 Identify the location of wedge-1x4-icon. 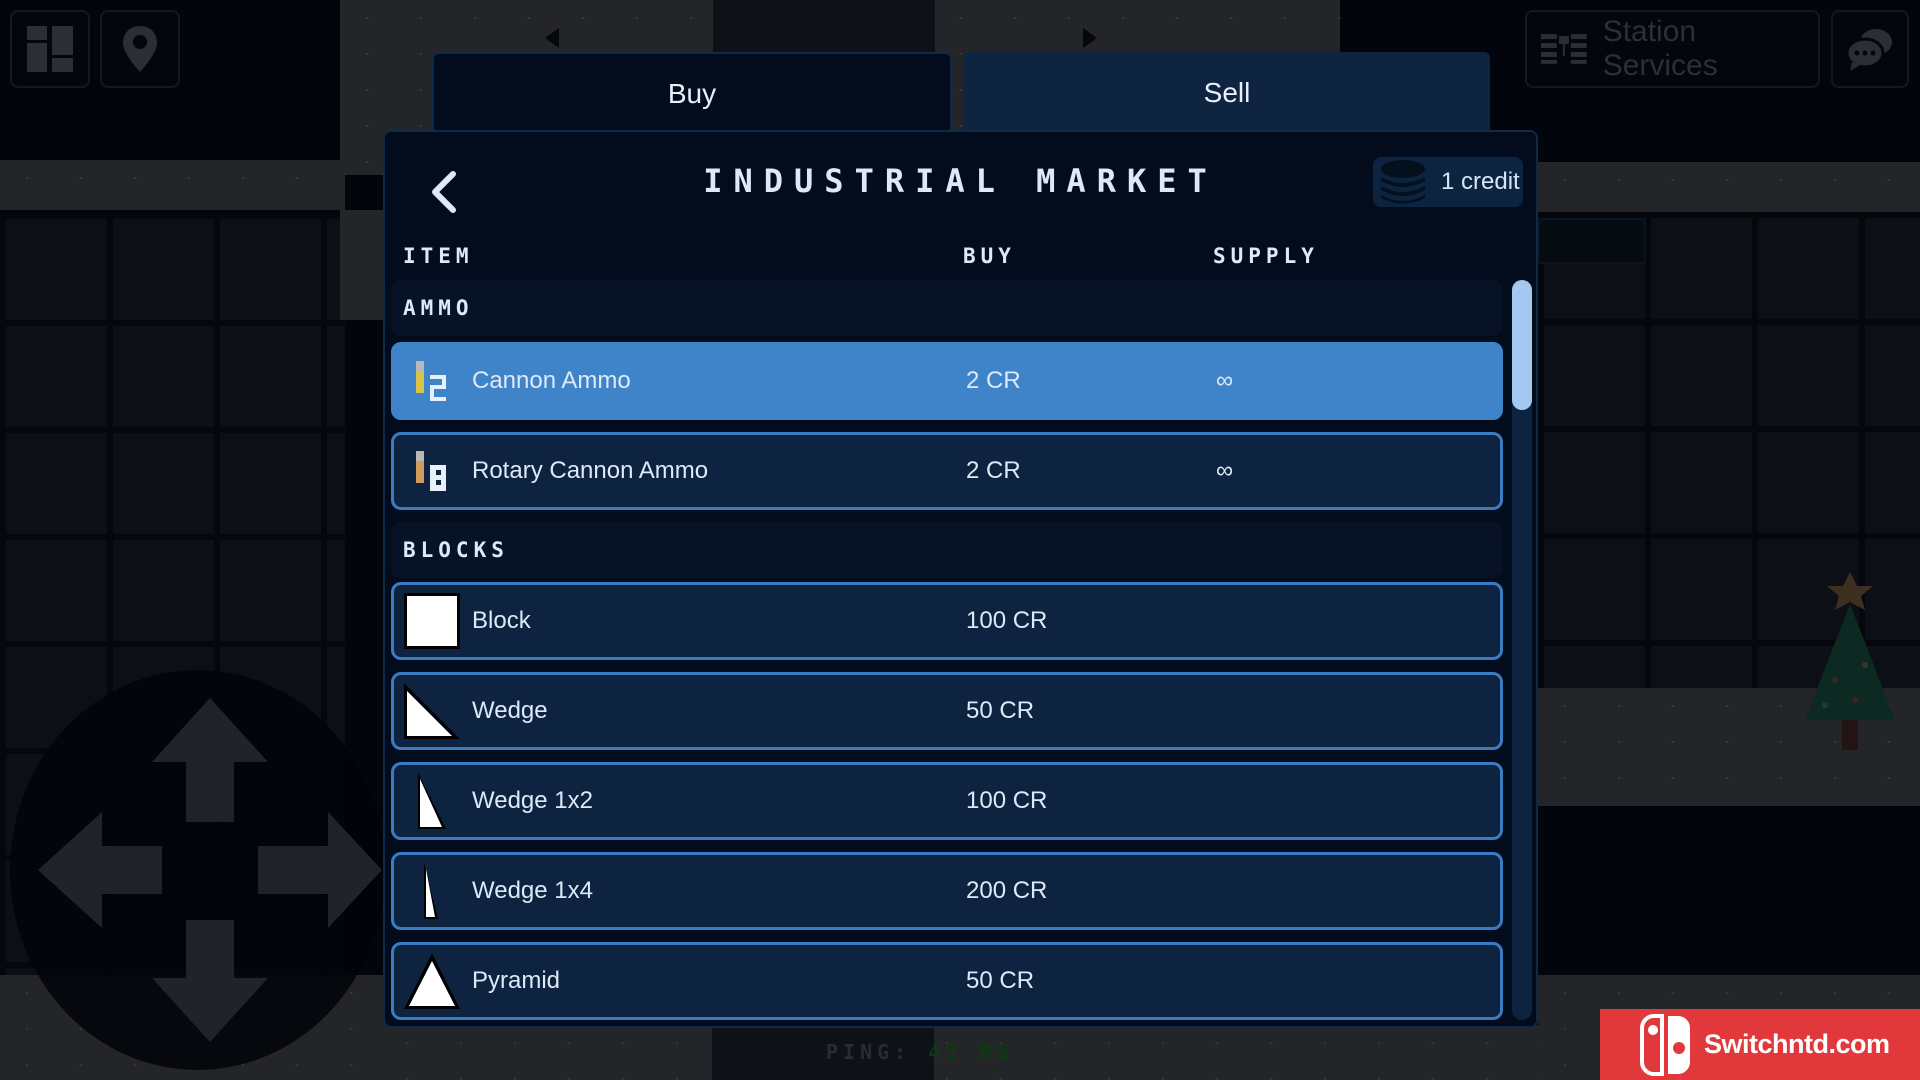
(432, 891).